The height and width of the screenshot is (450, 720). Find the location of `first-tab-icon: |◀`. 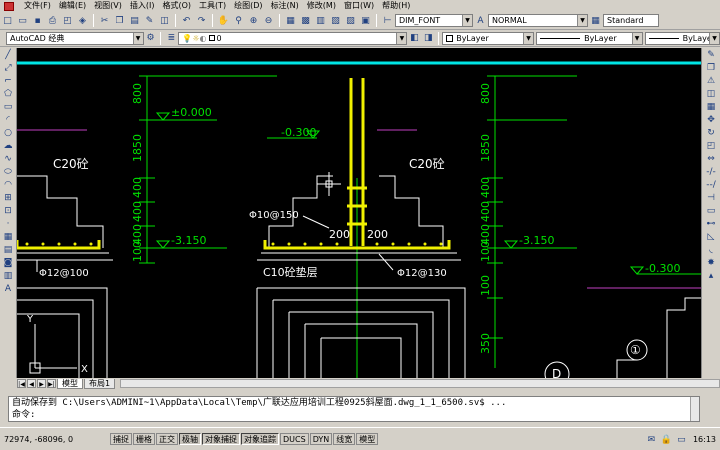

first-tab-icon: |◀ is located at coordinates (21, 383).